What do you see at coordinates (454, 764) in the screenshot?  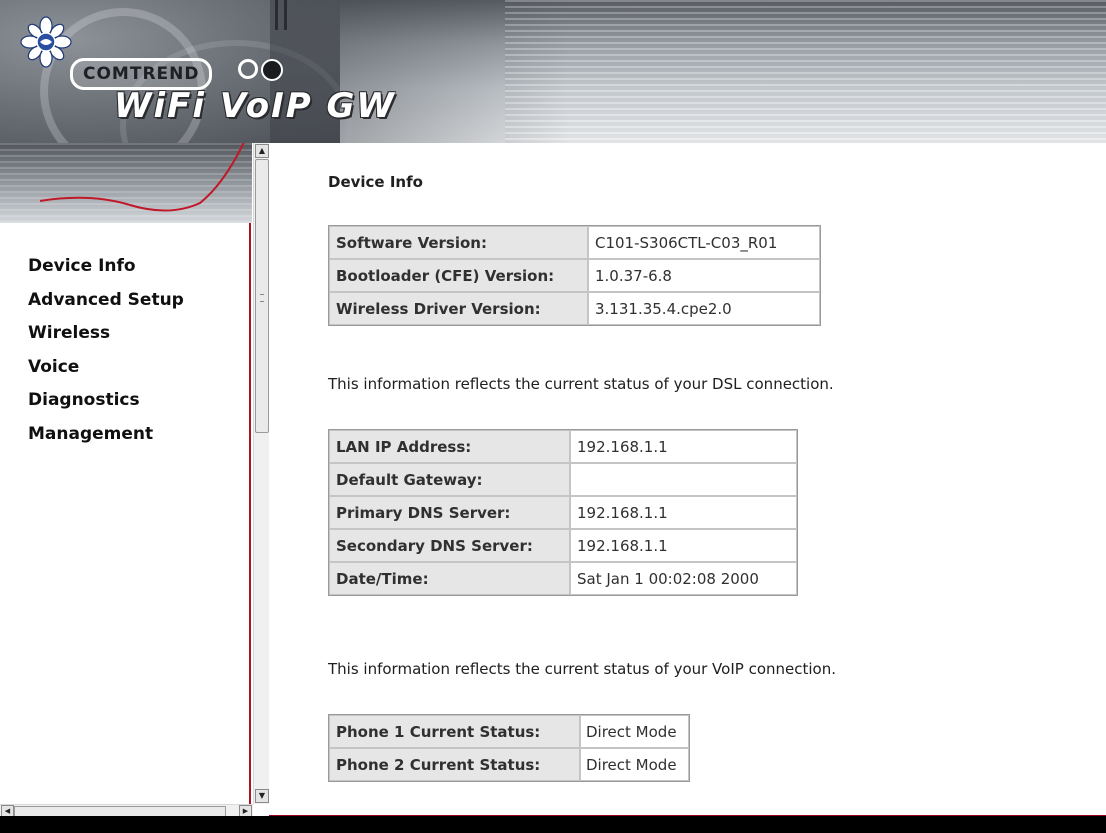 I see `phone2-status-label: Phone 2 Current Status:` at bounding box center [454, 764].